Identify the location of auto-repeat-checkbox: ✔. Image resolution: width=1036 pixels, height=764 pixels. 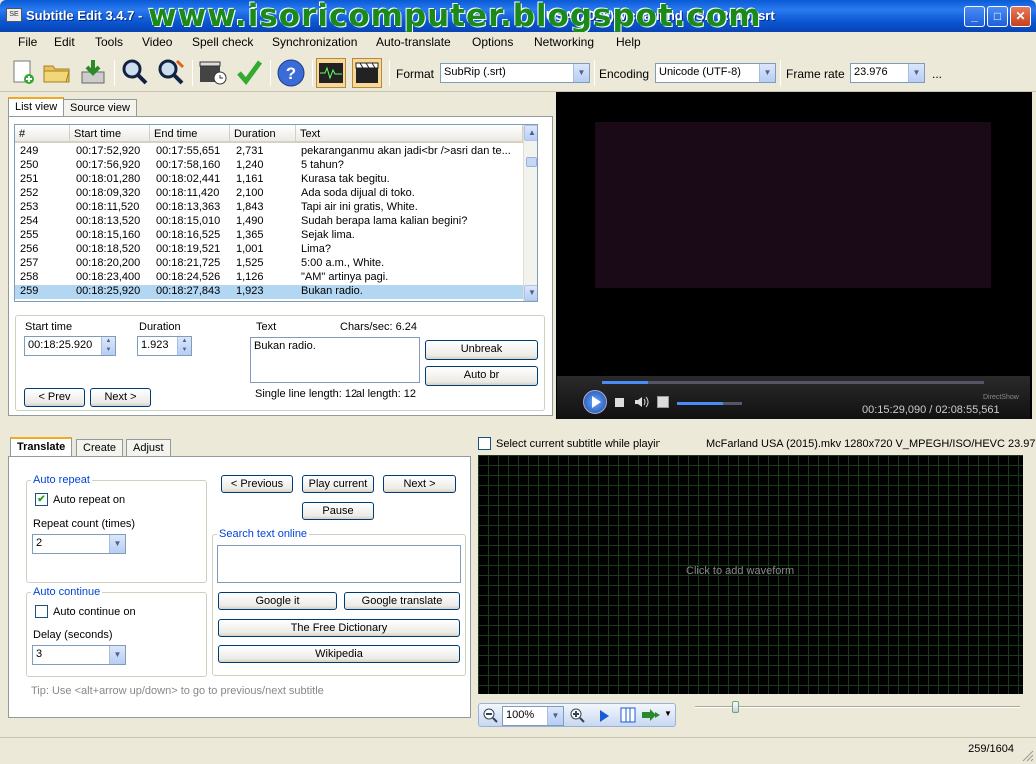
(41, 499).